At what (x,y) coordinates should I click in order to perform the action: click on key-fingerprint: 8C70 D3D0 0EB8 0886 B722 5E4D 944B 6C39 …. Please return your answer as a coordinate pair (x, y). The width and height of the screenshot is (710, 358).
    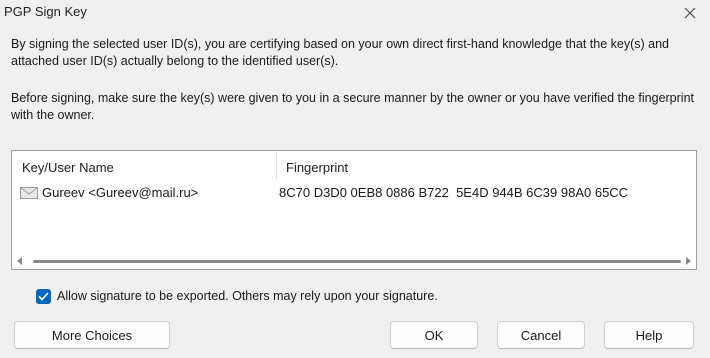
    Looking at the image, I should click on (454, 192).